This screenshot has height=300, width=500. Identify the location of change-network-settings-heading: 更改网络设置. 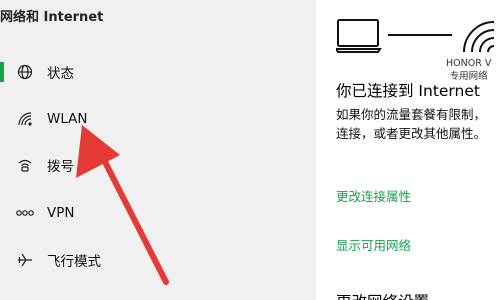
(382, 295).